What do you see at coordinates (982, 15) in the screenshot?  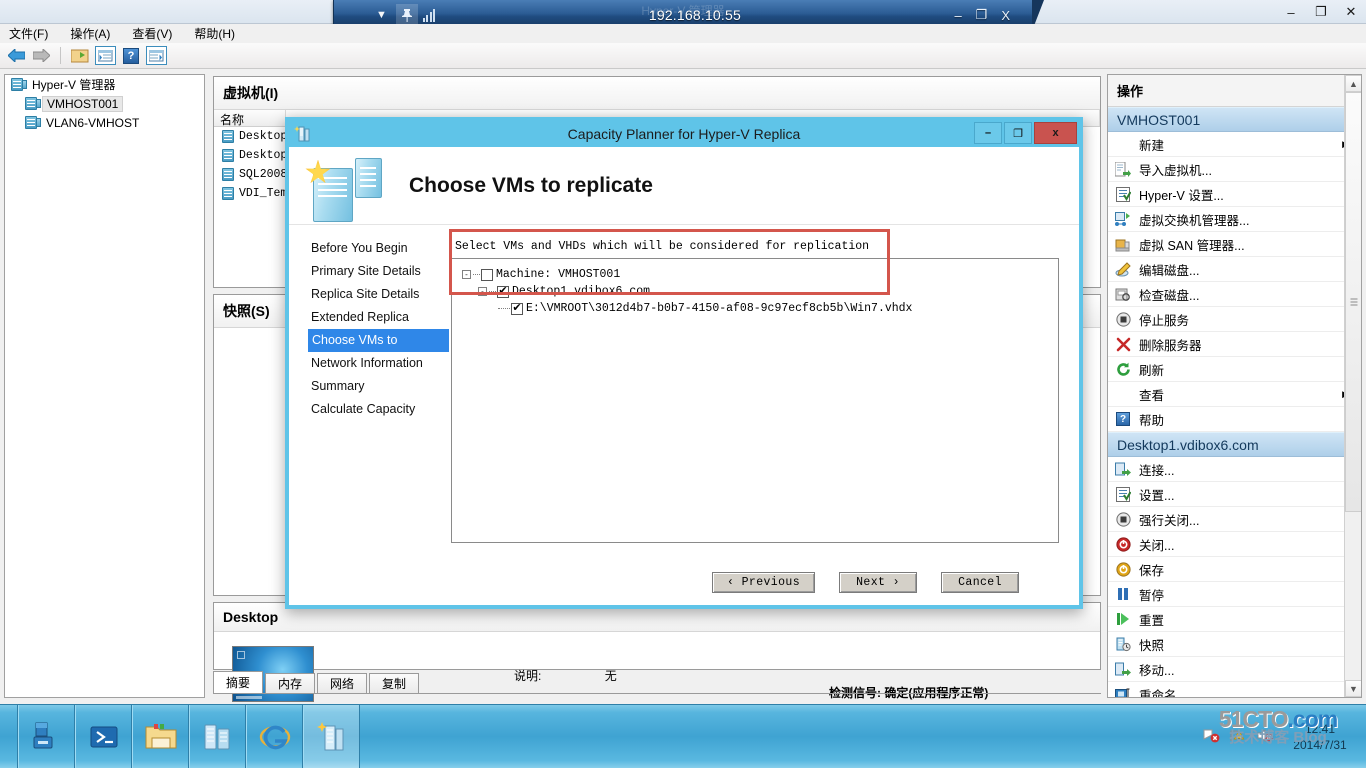 I see `connection-restore-button: ❐` at bounding box center [982, 15].